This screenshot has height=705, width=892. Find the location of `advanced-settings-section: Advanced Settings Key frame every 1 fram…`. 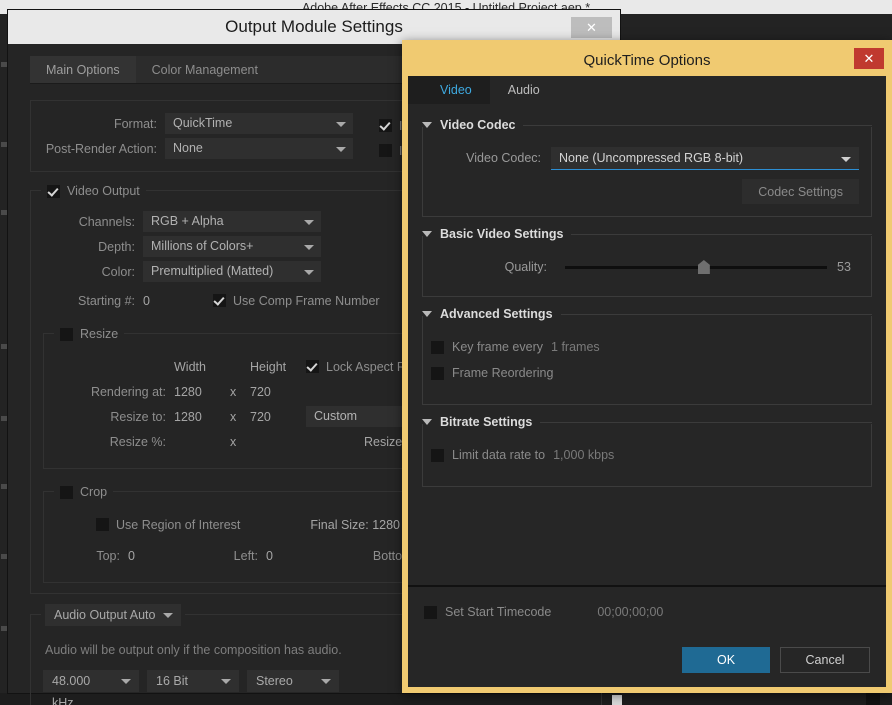

advanced-settings-section: Advanced Settings Key frame every 1 fram… is located at coordinates (647, 355).